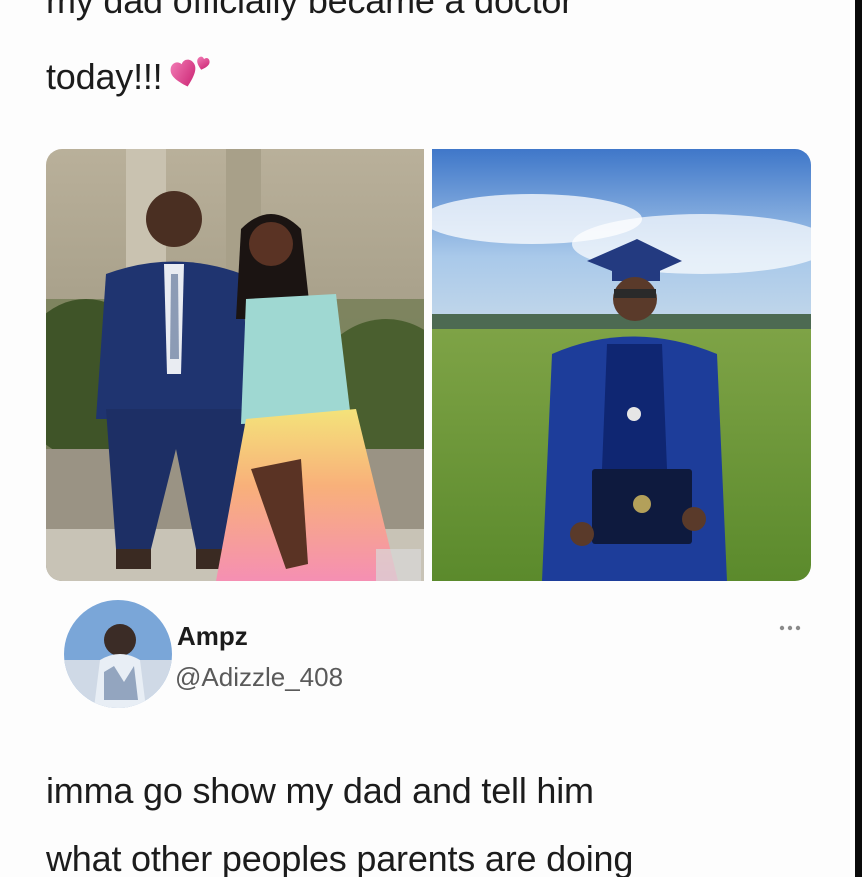 The height and width of the screenshot is (877, 862). Describe the element at coordinates (858, 438) in the screenshot. I see `screen-edge` at that location.